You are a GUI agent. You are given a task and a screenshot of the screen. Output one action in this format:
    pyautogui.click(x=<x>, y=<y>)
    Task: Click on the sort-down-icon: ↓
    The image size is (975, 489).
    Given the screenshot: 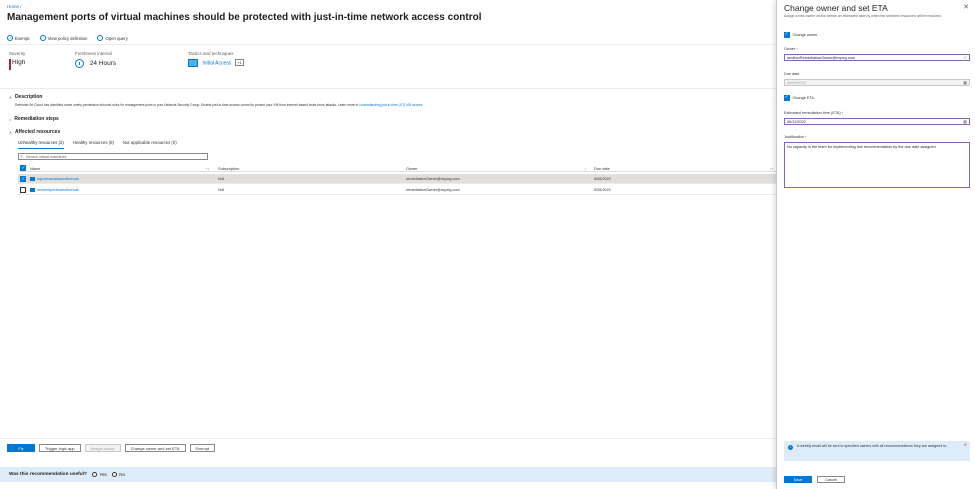 What is the action you would take?
    pyautogui.click(x=586, y=168)
    